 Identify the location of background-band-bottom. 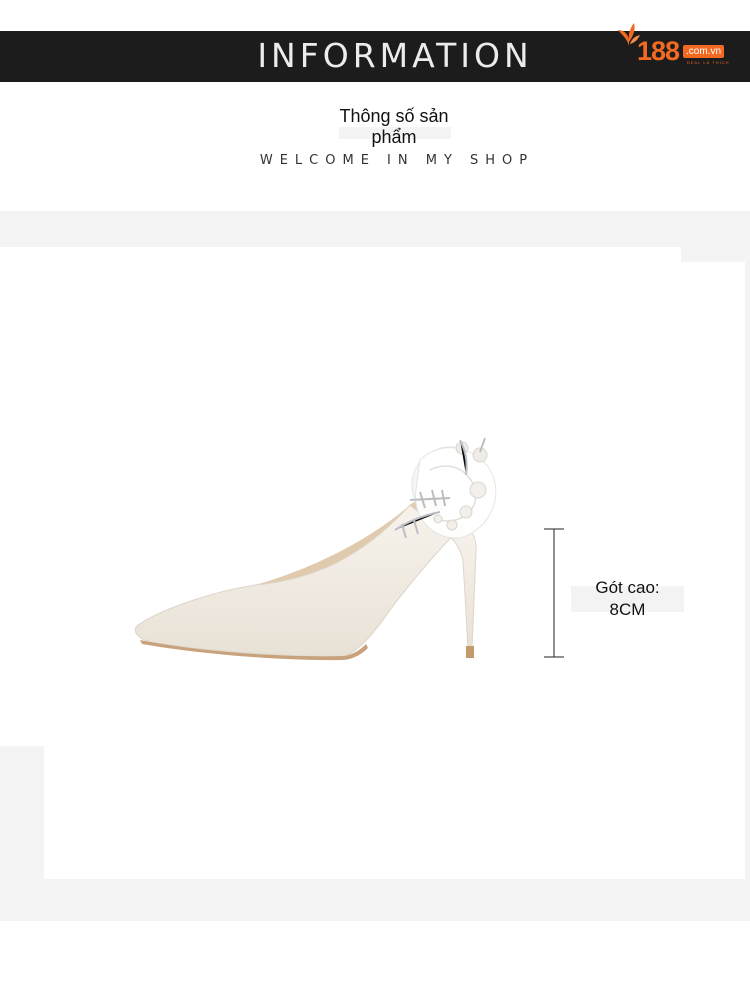
(375, 900).